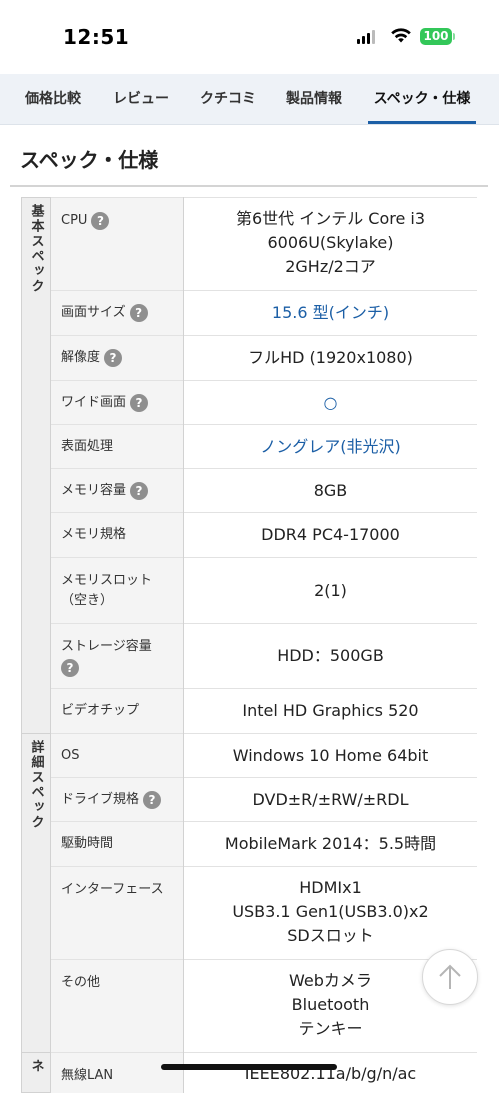 This screenshot has height=1093, width=499. What do you see at coordinates (36, 249) in the screenshot?
I see `category-basic-label: 基本スペック` at bounding box center [36, 249].